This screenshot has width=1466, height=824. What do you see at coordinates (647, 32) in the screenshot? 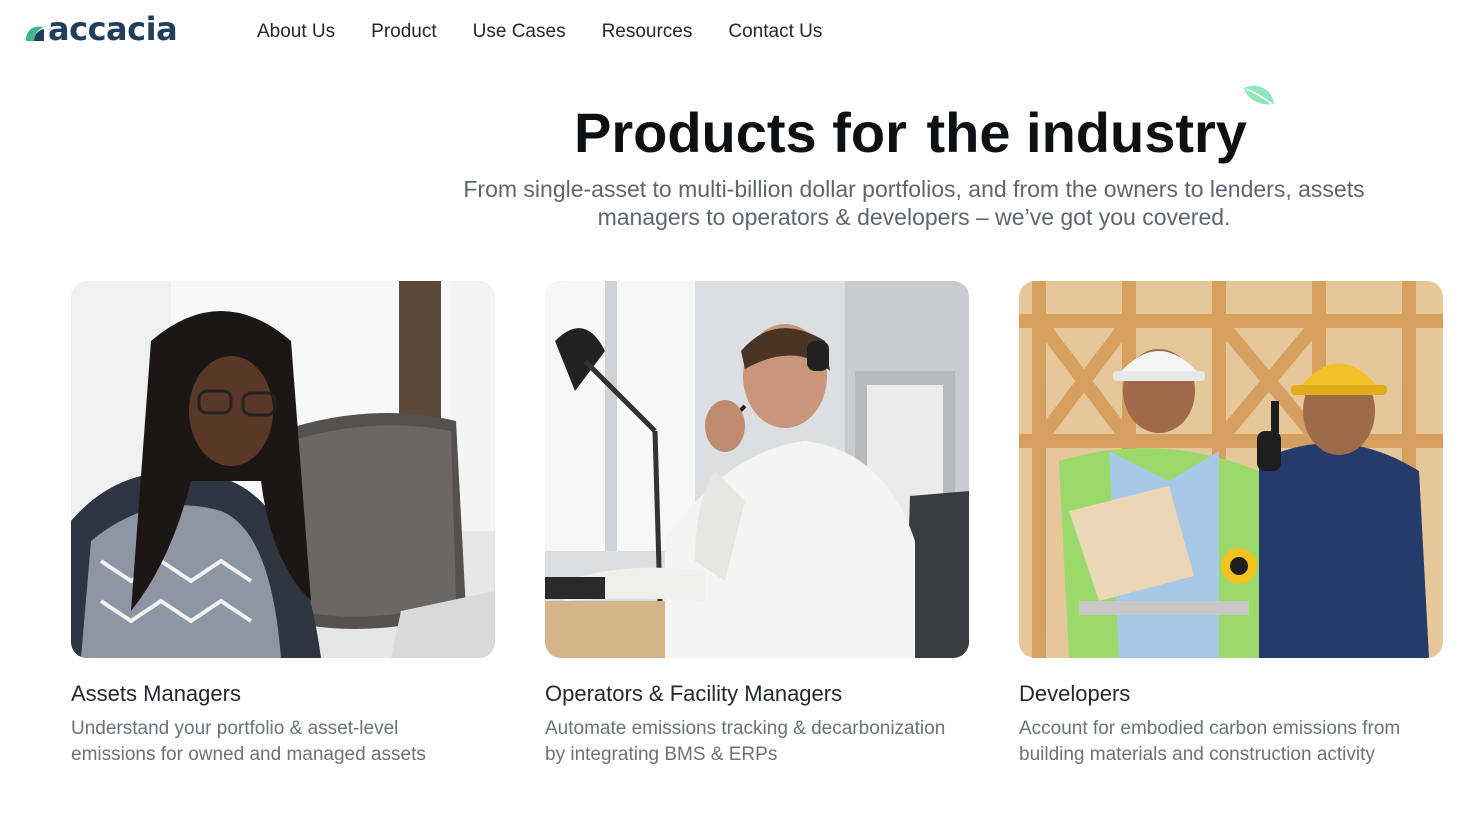
I see `nav-resources: Resources` at bounding box center [647, 32].